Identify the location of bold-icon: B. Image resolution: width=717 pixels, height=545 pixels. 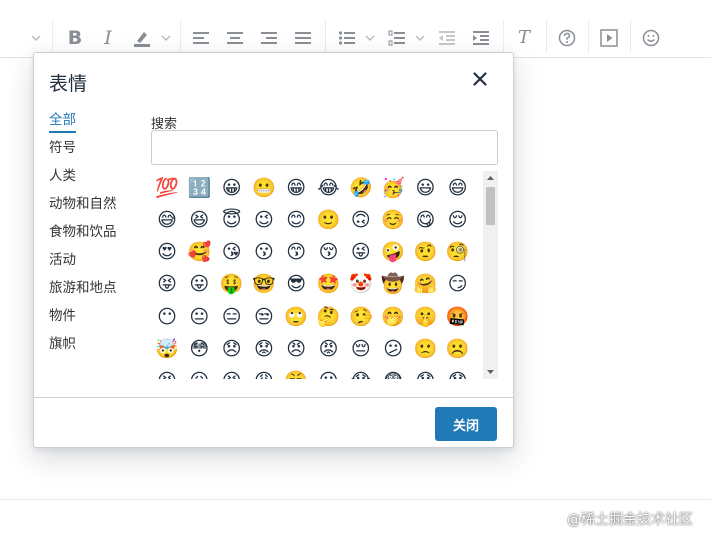
(75, 38).